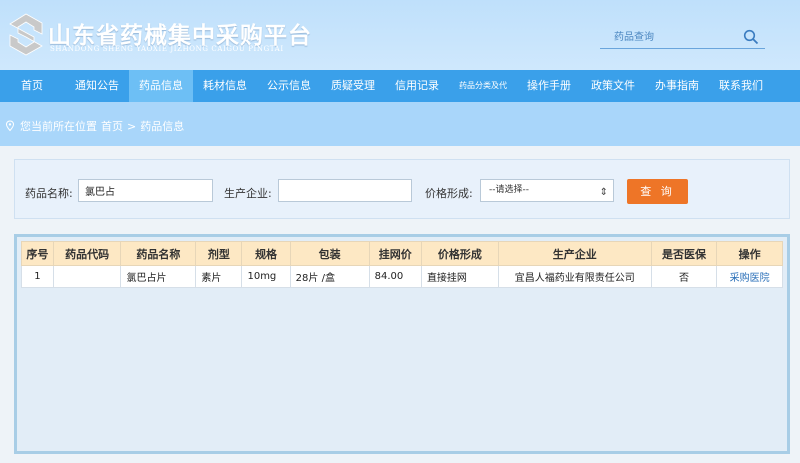 This screenshot has width=800, height=463. Describe the element at coordinates (49, 193) in the screenshot. I see `drug-name-label: 药品名称:` at that location.